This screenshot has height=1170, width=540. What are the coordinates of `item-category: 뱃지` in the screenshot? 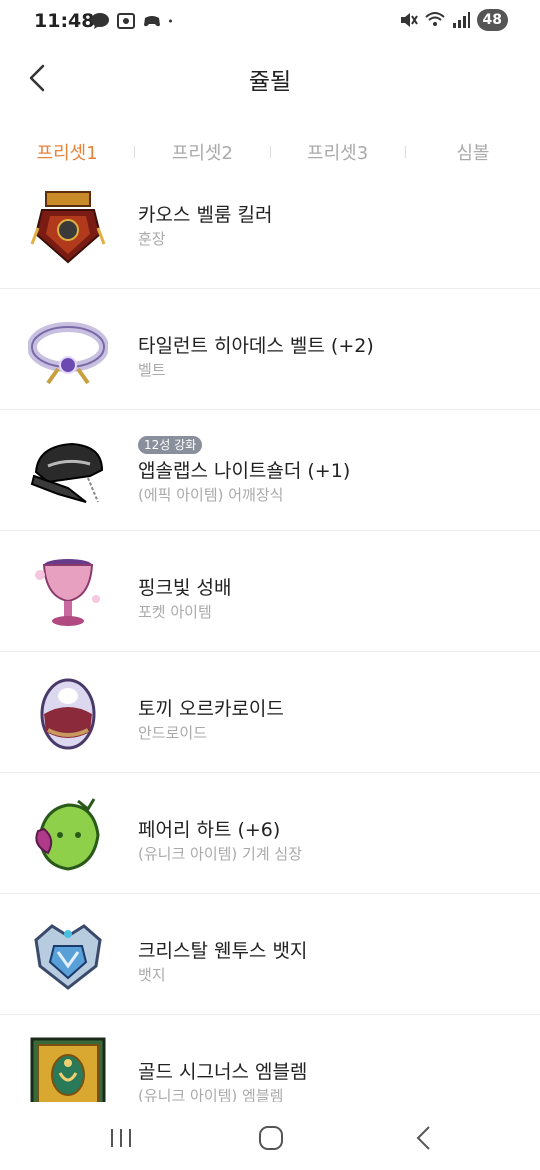 It's located at (152, 975).